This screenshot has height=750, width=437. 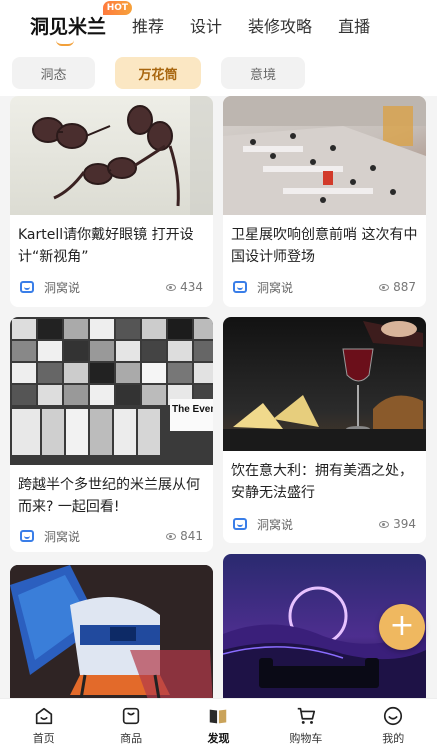 I want to click on card-title: 饮在意大利：拥有美酒之处，安静无法盛行, so click(x=322, y=482).